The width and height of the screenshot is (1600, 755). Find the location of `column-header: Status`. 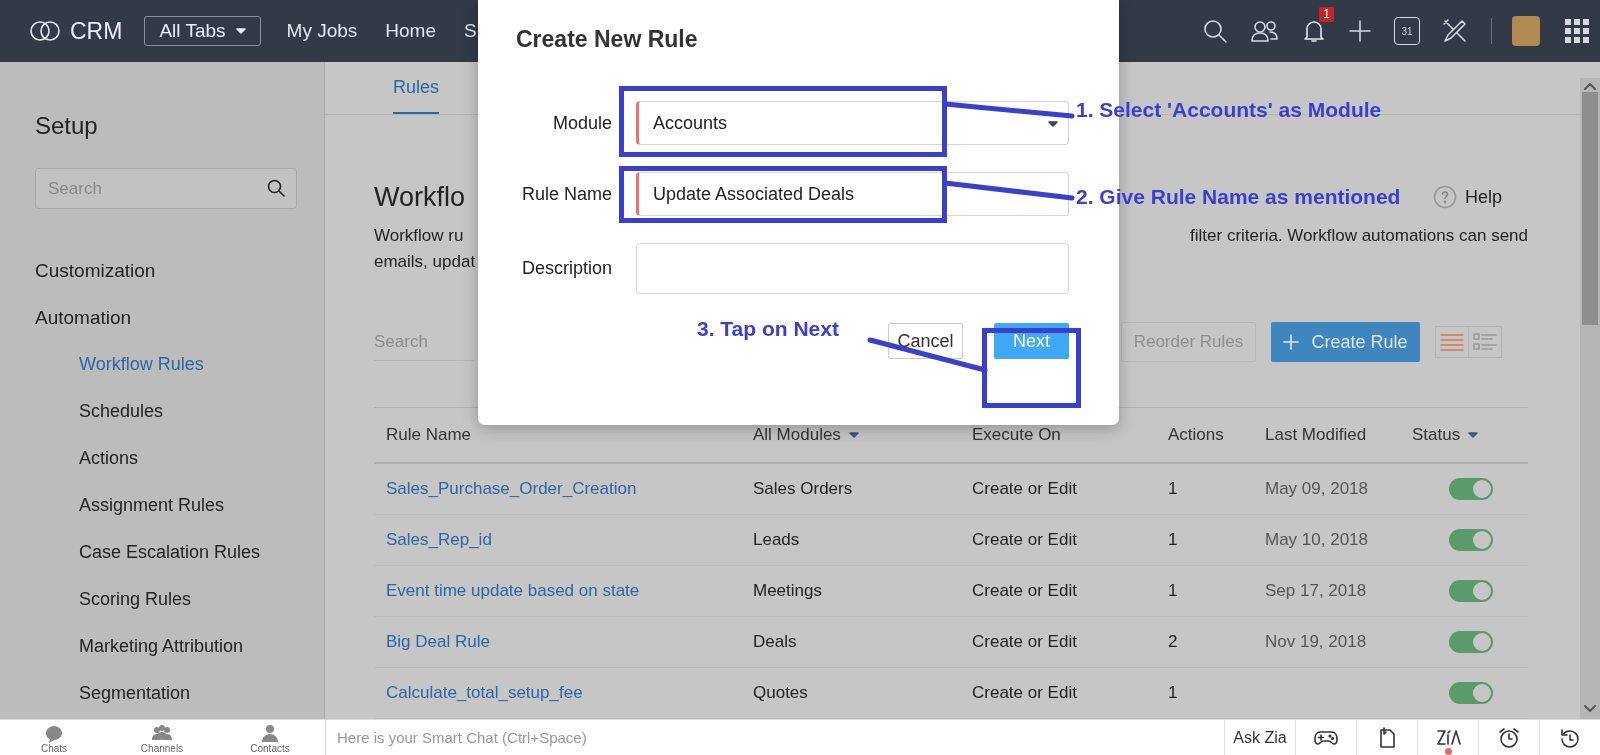

column-header: Status is located at coordinates (1445, 435).